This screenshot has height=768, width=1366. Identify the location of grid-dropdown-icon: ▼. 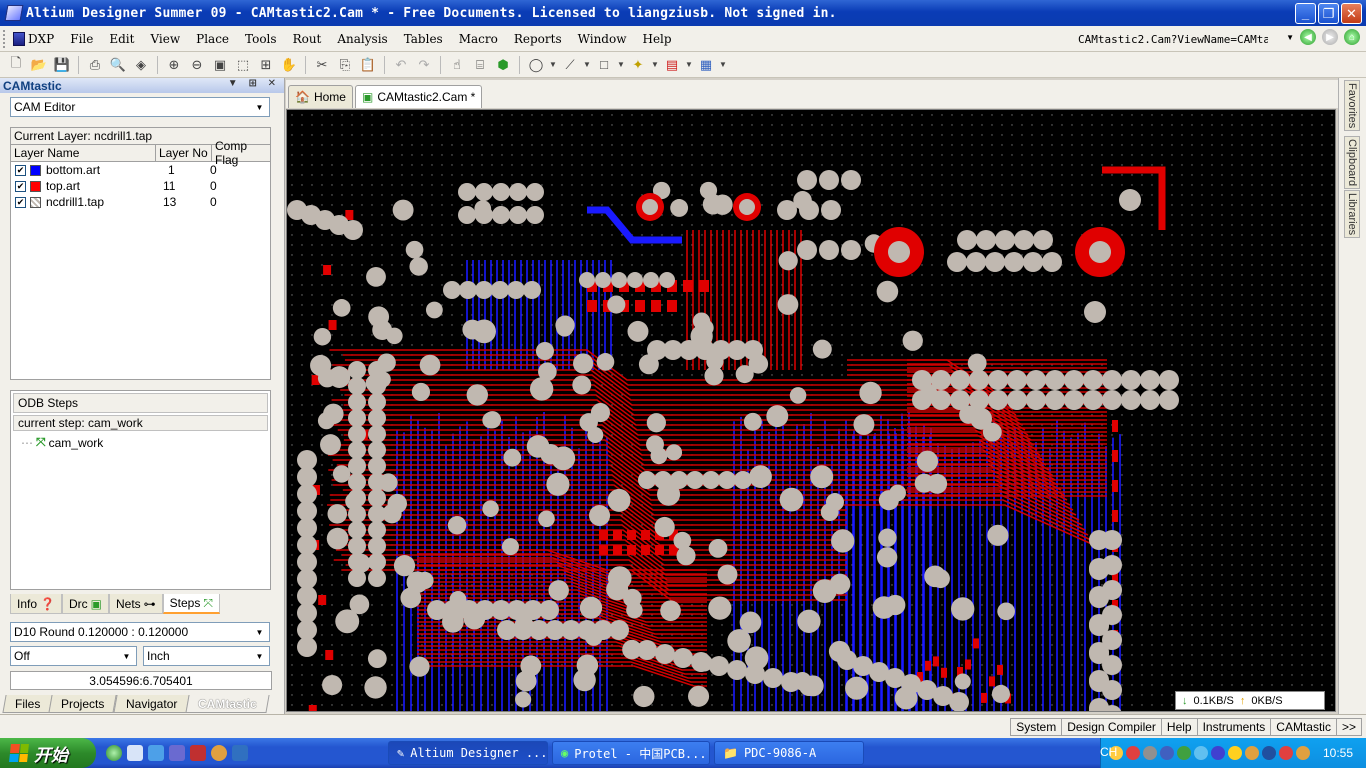
(723, 65).